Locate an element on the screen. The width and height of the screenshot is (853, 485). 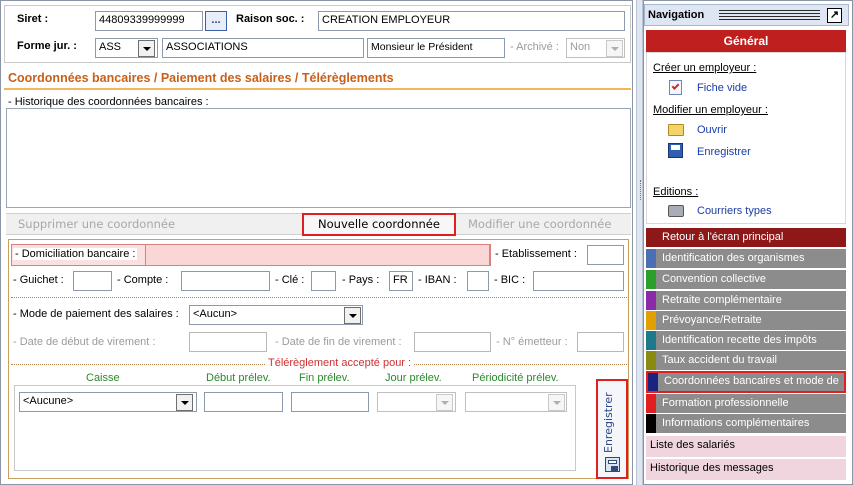
section-underline is located at coordinates (317, 89).